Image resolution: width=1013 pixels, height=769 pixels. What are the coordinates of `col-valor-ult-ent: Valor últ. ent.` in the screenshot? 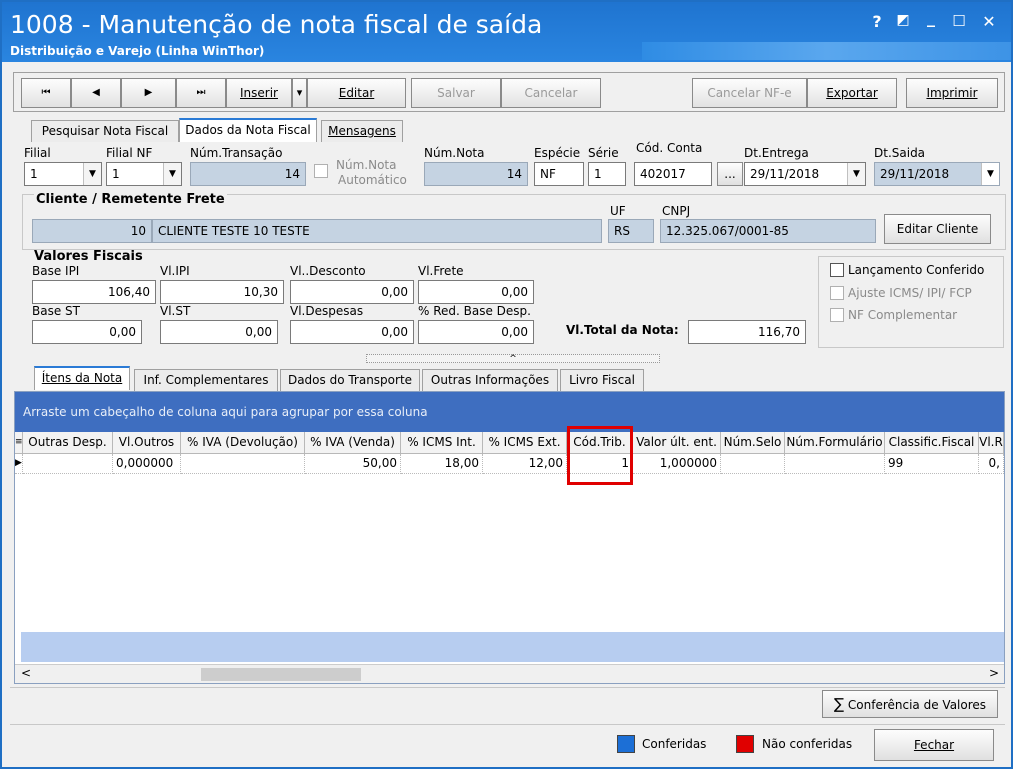 It's located at (677, 443).